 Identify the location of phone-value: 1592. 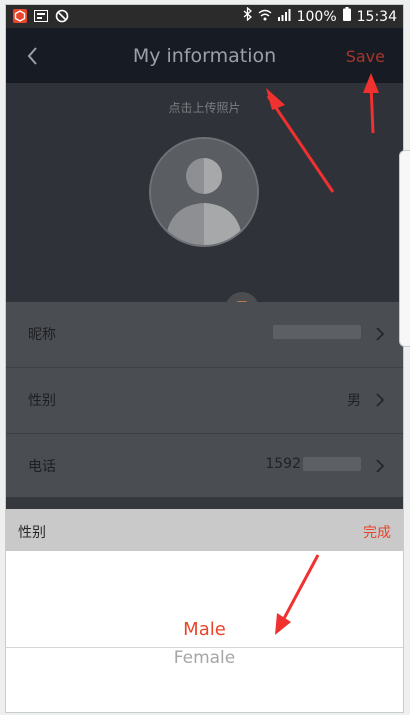
(313, 464).